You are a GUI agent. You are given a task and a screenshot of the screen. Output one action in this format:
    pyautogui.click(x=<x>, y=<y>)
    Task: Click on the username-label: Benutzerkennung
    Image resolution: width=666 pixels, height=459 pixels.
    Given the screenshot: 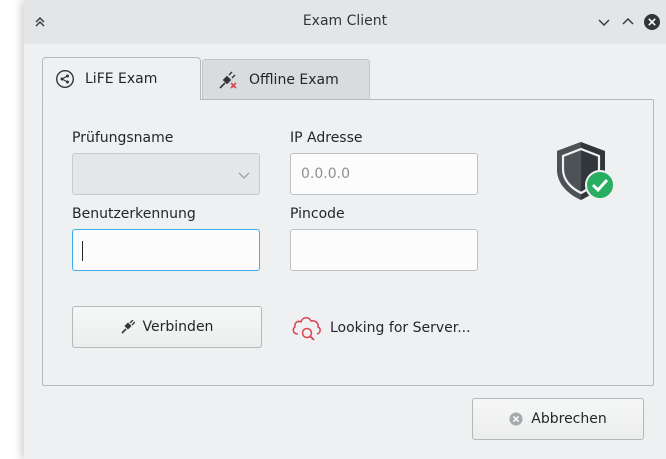 What is the action you would take?
    pyautogui.click(x=134, y=214)
    